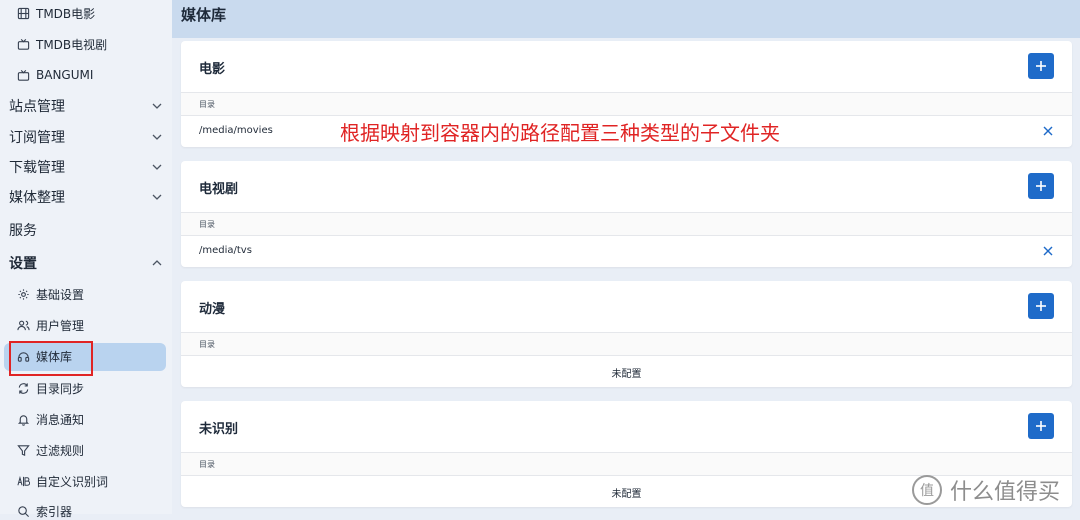 This screenshot has width=1080, height=520. I want to click on sidebar-group-subscriptions: 订阅管理, so click(86, 137).